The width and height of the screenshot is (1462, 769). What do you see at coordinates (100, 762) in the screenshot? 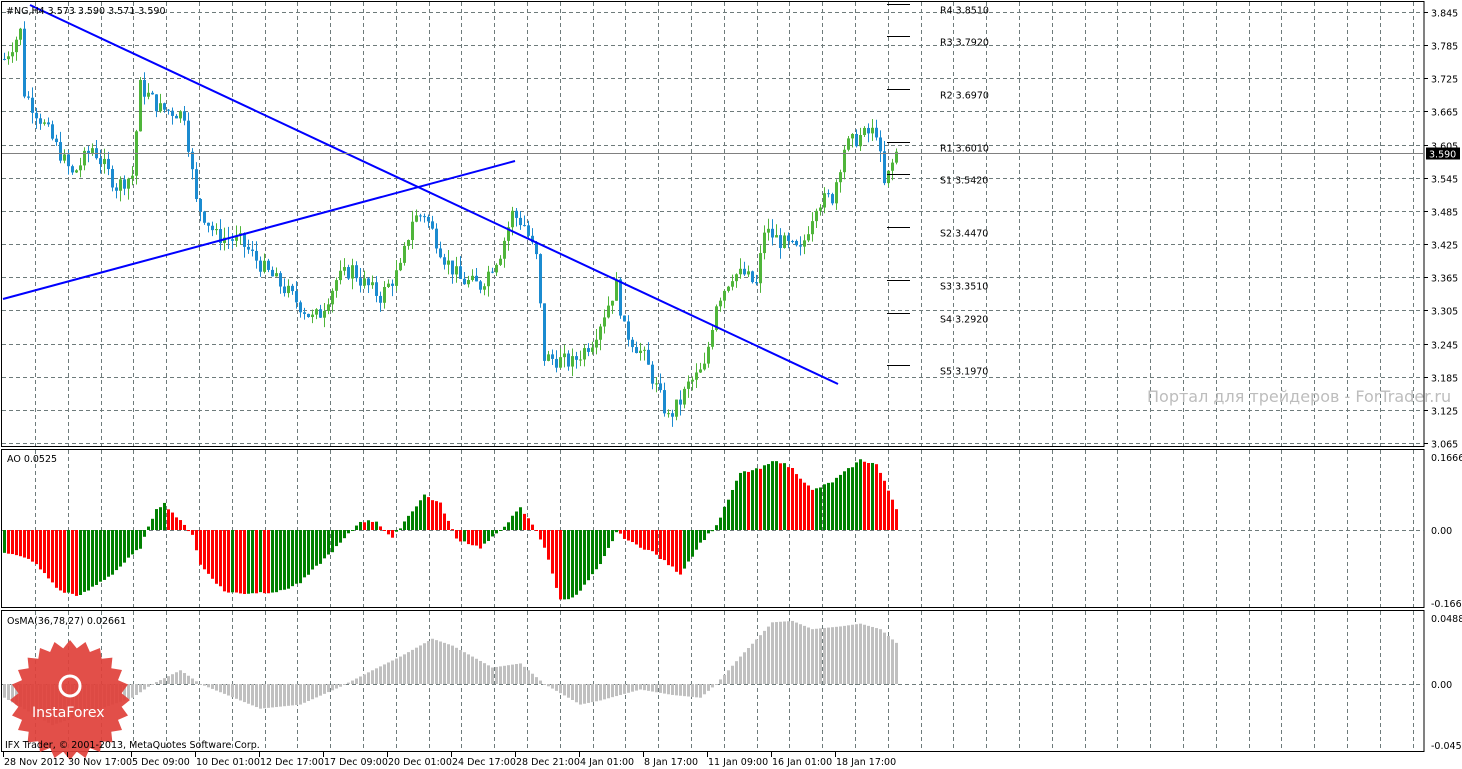
I see `time-label: 30 Nov 17:00` at bounding box center [100, 762].